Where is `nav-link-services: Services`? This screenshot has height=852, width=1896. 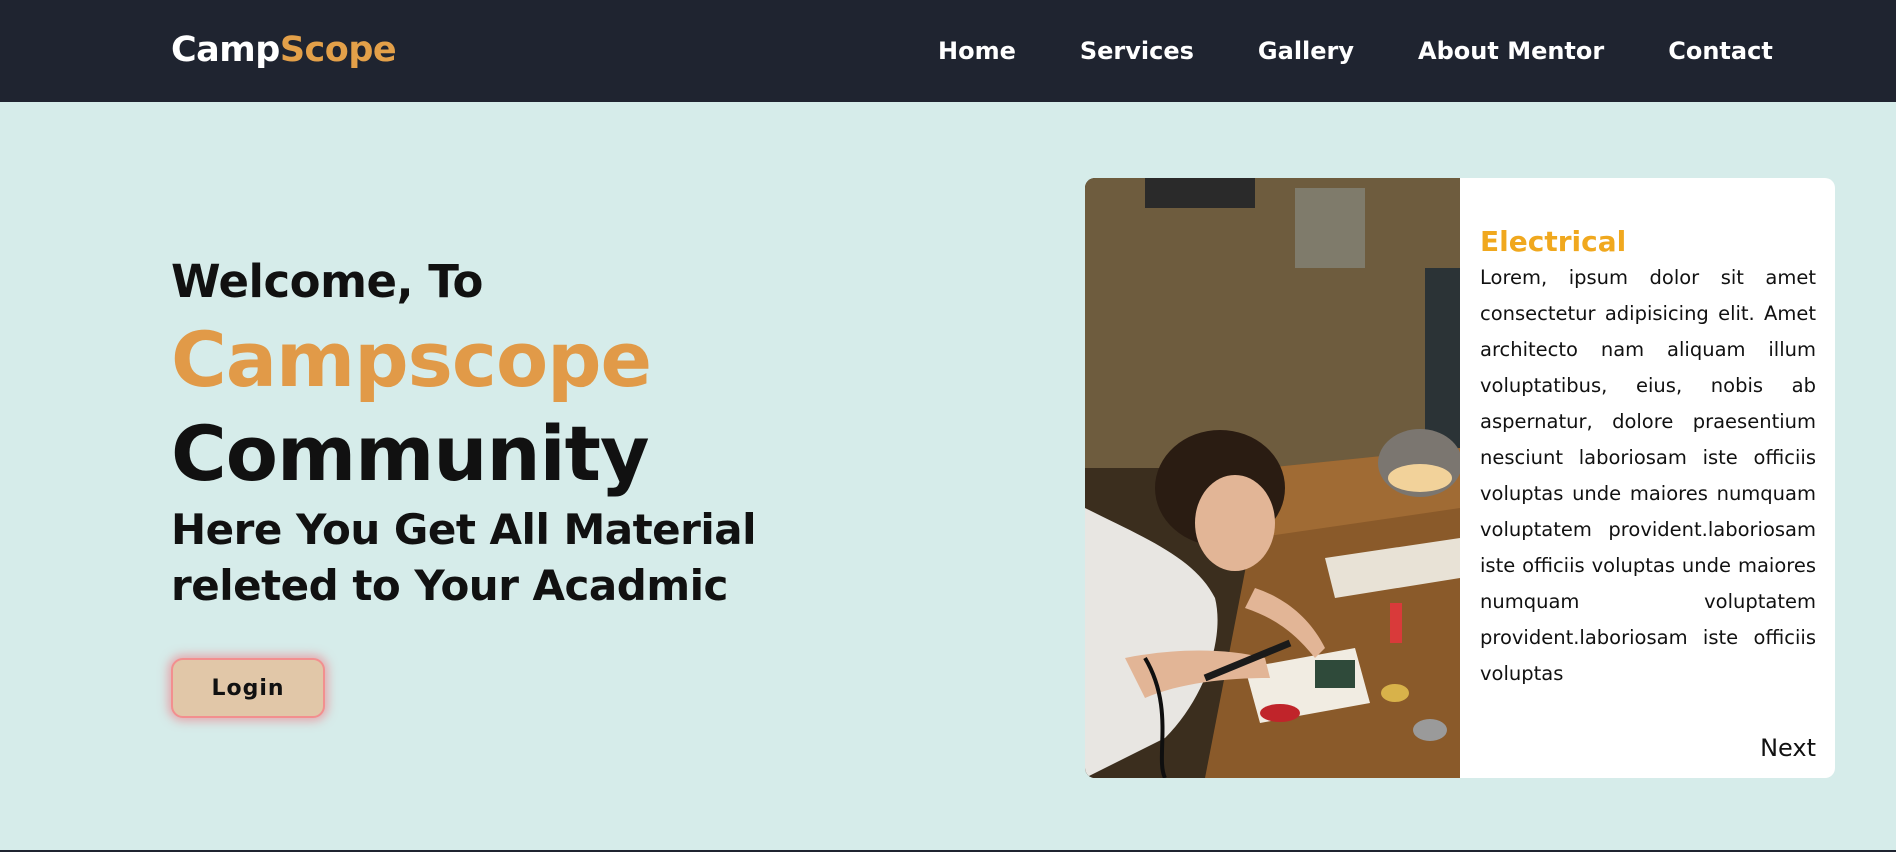
nav-link-services: Services is located at coordinates (1137, 51).